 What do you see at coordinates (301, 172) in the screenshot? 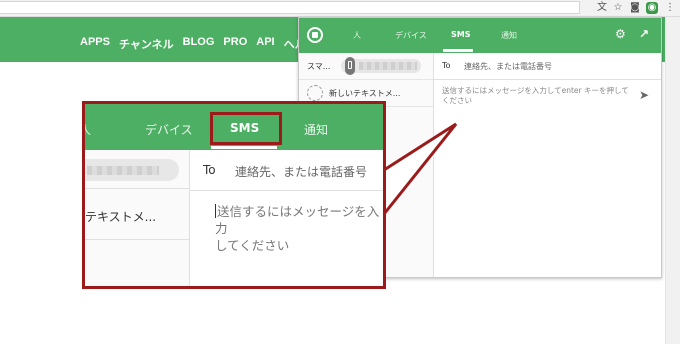
I see `zoom-to-placeholder: 連絡先、または電話番号` at bounding box center [301, 172].